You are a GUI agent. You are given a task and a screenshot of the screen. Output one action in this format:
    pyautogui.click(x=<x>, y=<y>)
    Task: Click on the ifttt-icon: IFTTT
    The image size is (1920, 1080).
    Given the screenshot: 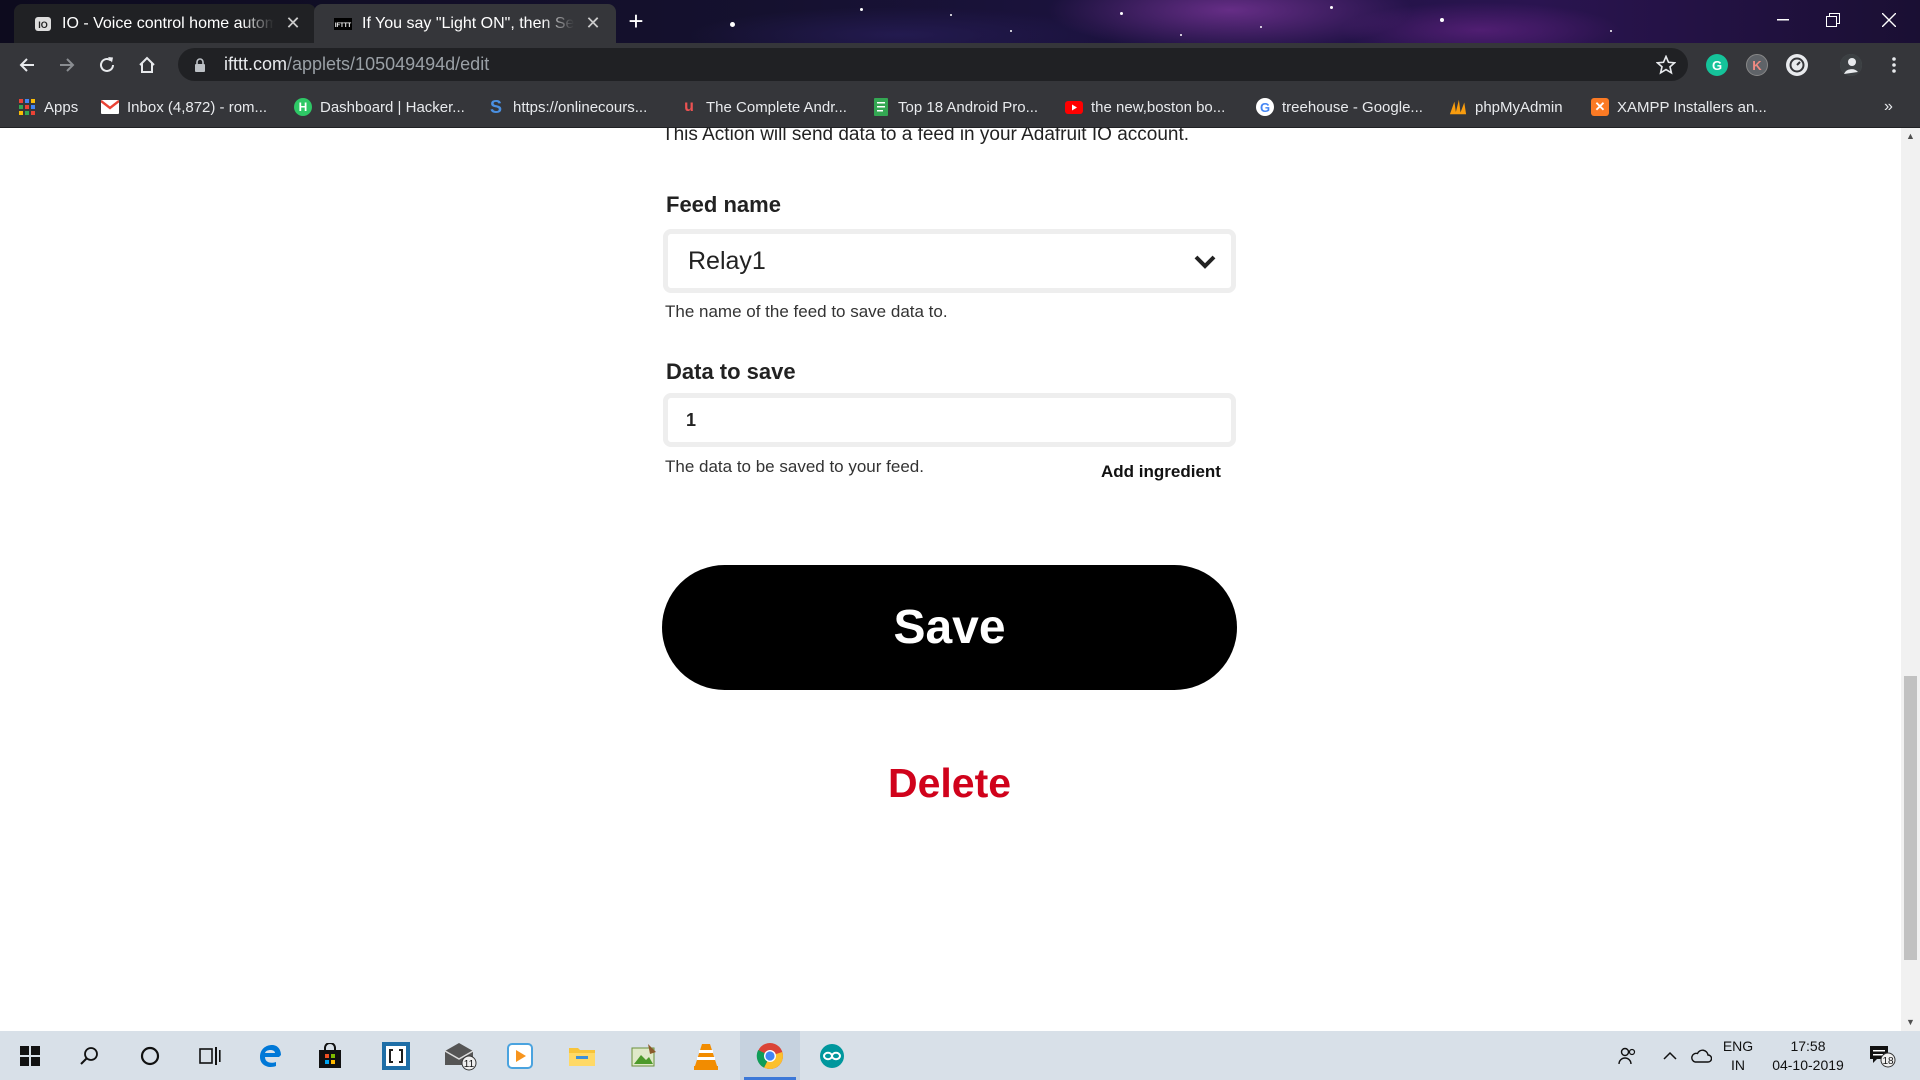 What is the action you would take?
    pyautogui.click(x=343, y=24)
    